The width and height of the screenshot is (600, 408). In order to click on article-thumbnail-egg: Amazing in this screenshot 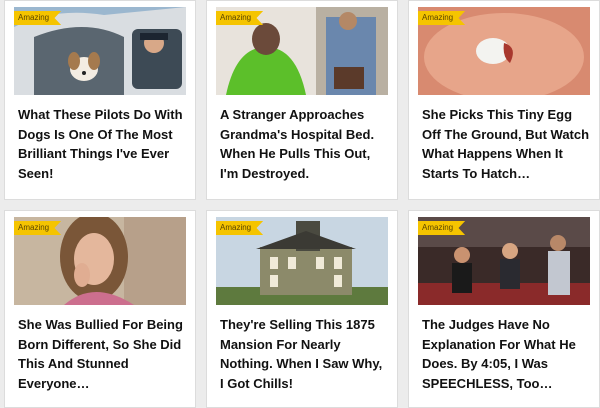, I will do `click(504, 51)`.